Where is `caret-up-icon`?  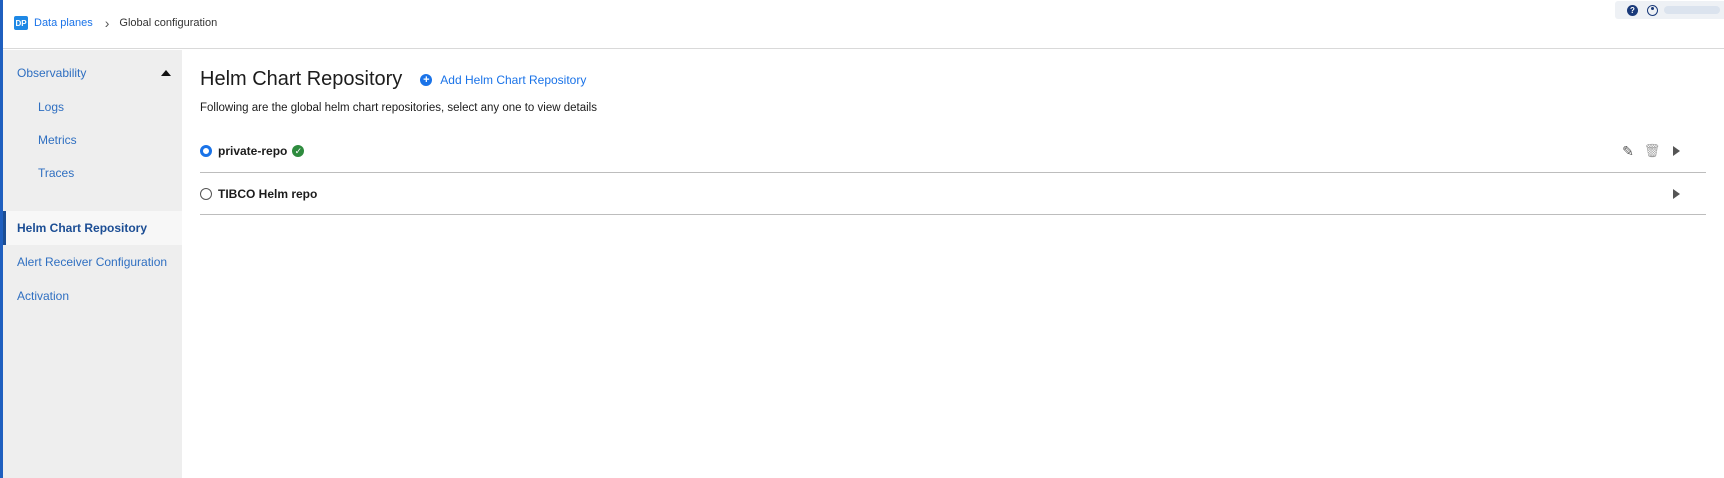 caret-up-icon is located at coordinates (166, 73).